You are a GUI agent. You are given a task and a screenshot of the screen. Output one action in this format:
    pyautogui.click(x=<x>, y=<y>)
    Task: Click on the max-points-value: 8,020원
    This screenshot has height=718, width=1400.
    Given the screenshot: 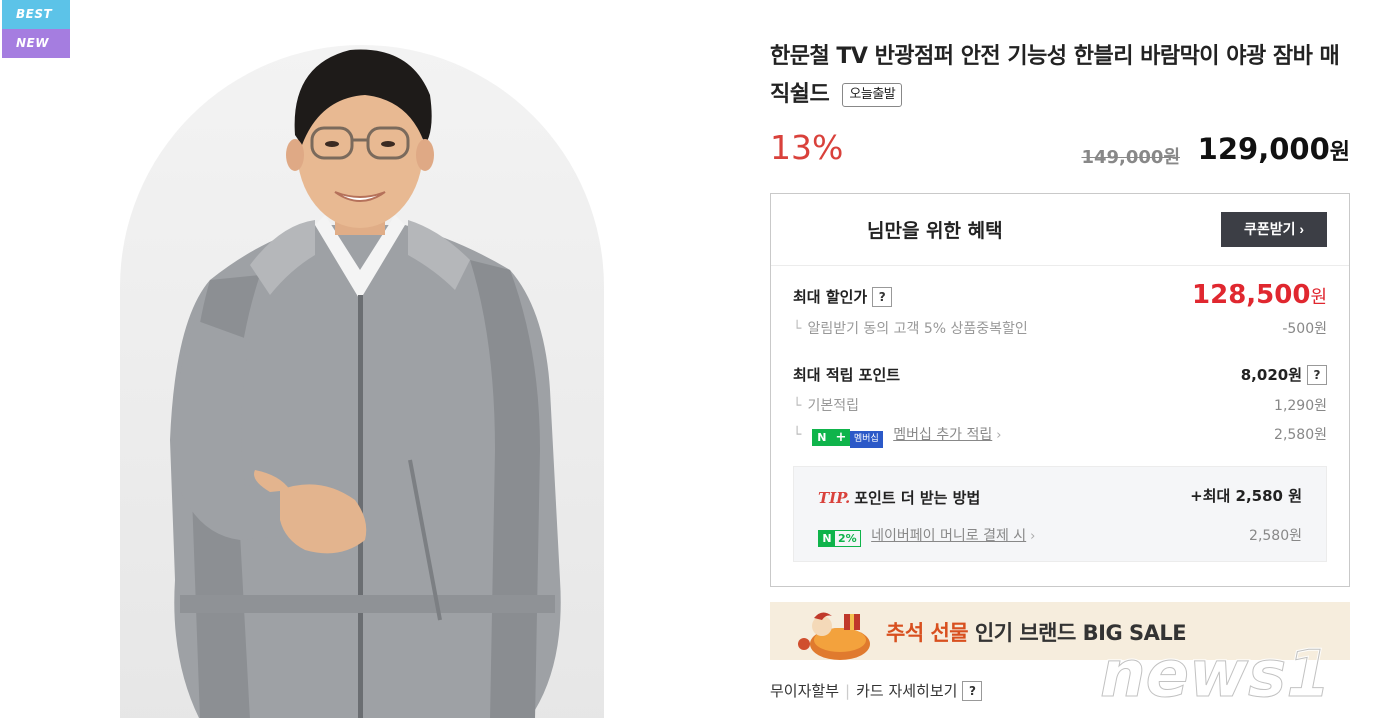 What is the action you would take?
    pyautogui.click(x=1271, y=375)
    